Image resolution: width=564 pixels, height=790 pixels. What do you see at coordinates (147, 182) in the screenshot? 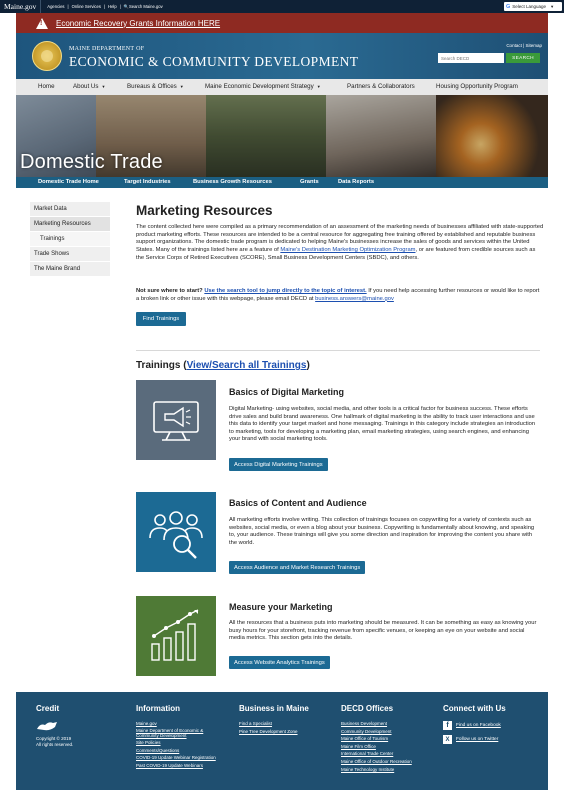
I see `section-nav-target-industries: Target Industries` at bounding box center [147, 182].